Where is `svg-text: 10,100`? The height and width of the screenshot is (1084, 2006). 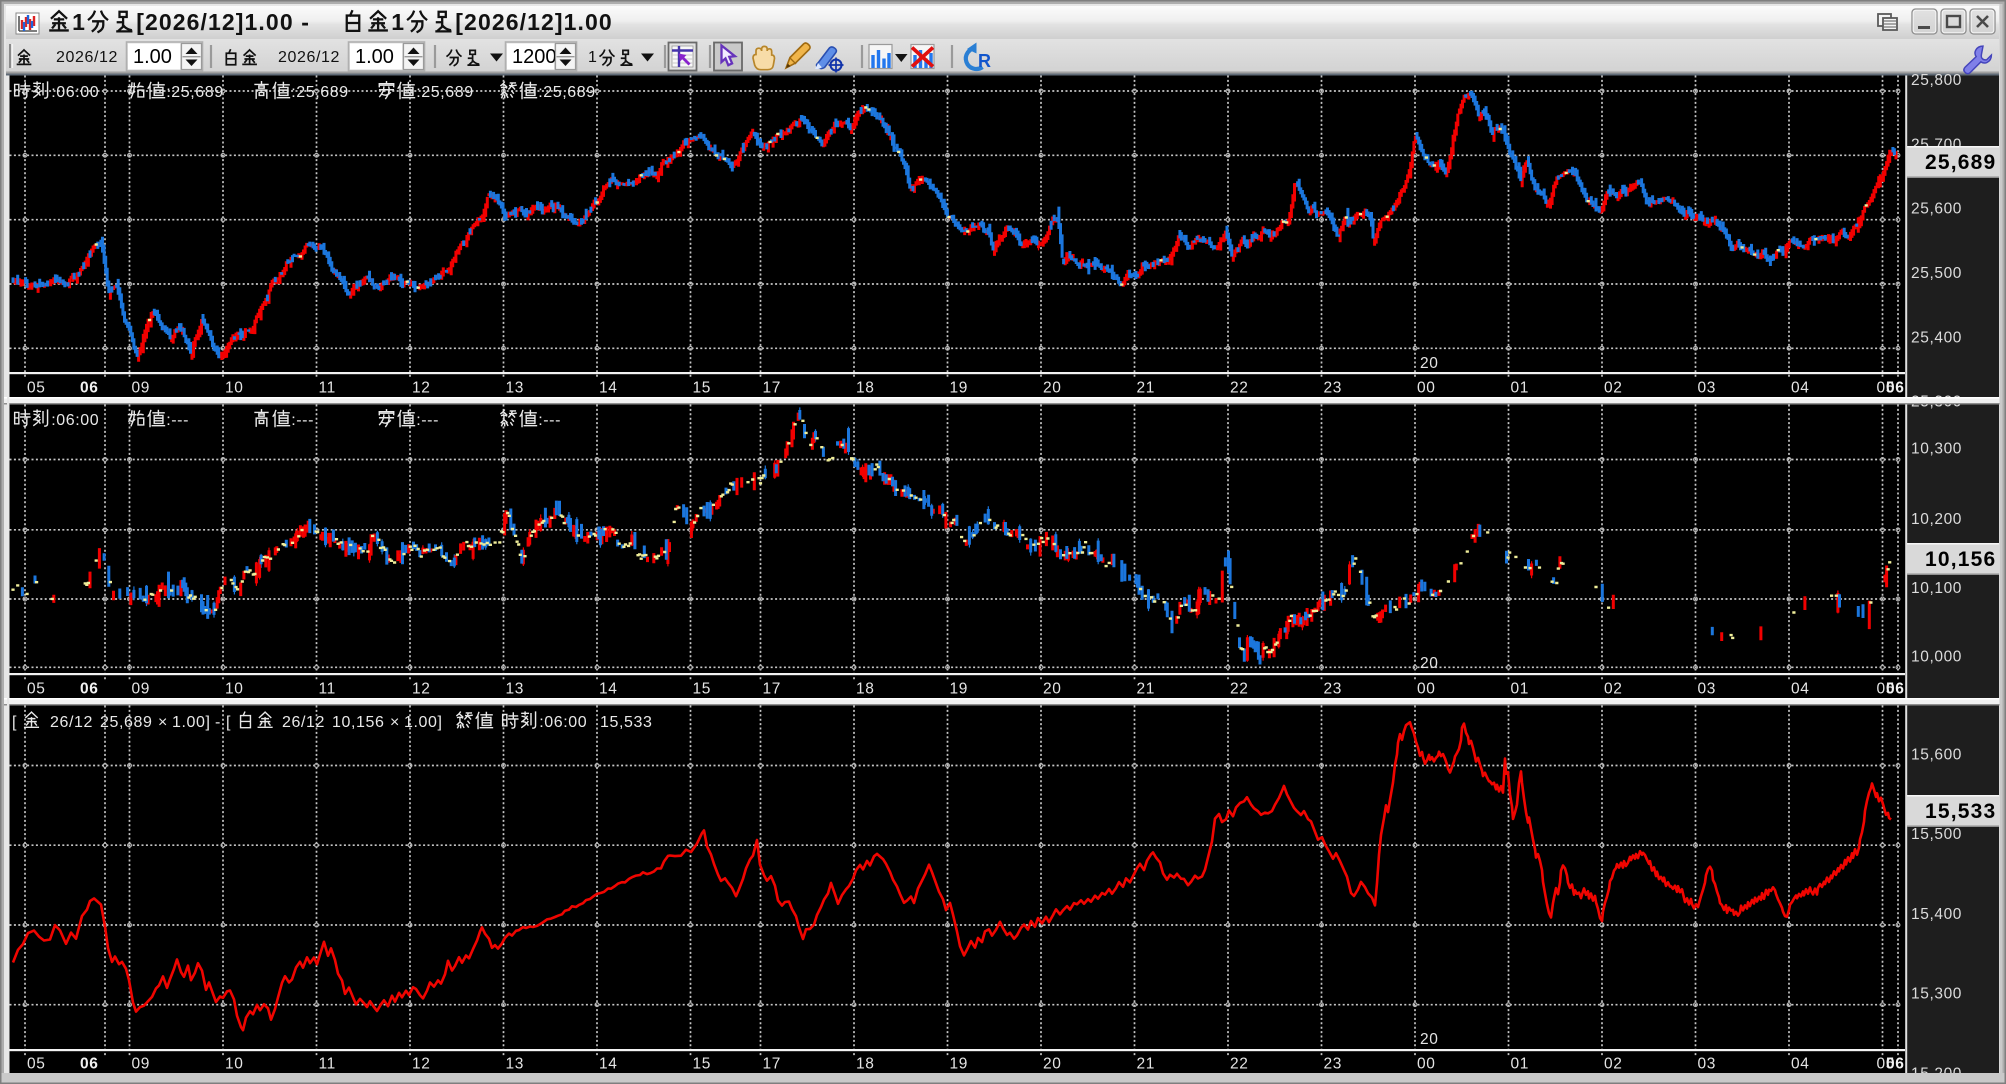
svg-text: 10,100 is located at coordinates (1936, 588).